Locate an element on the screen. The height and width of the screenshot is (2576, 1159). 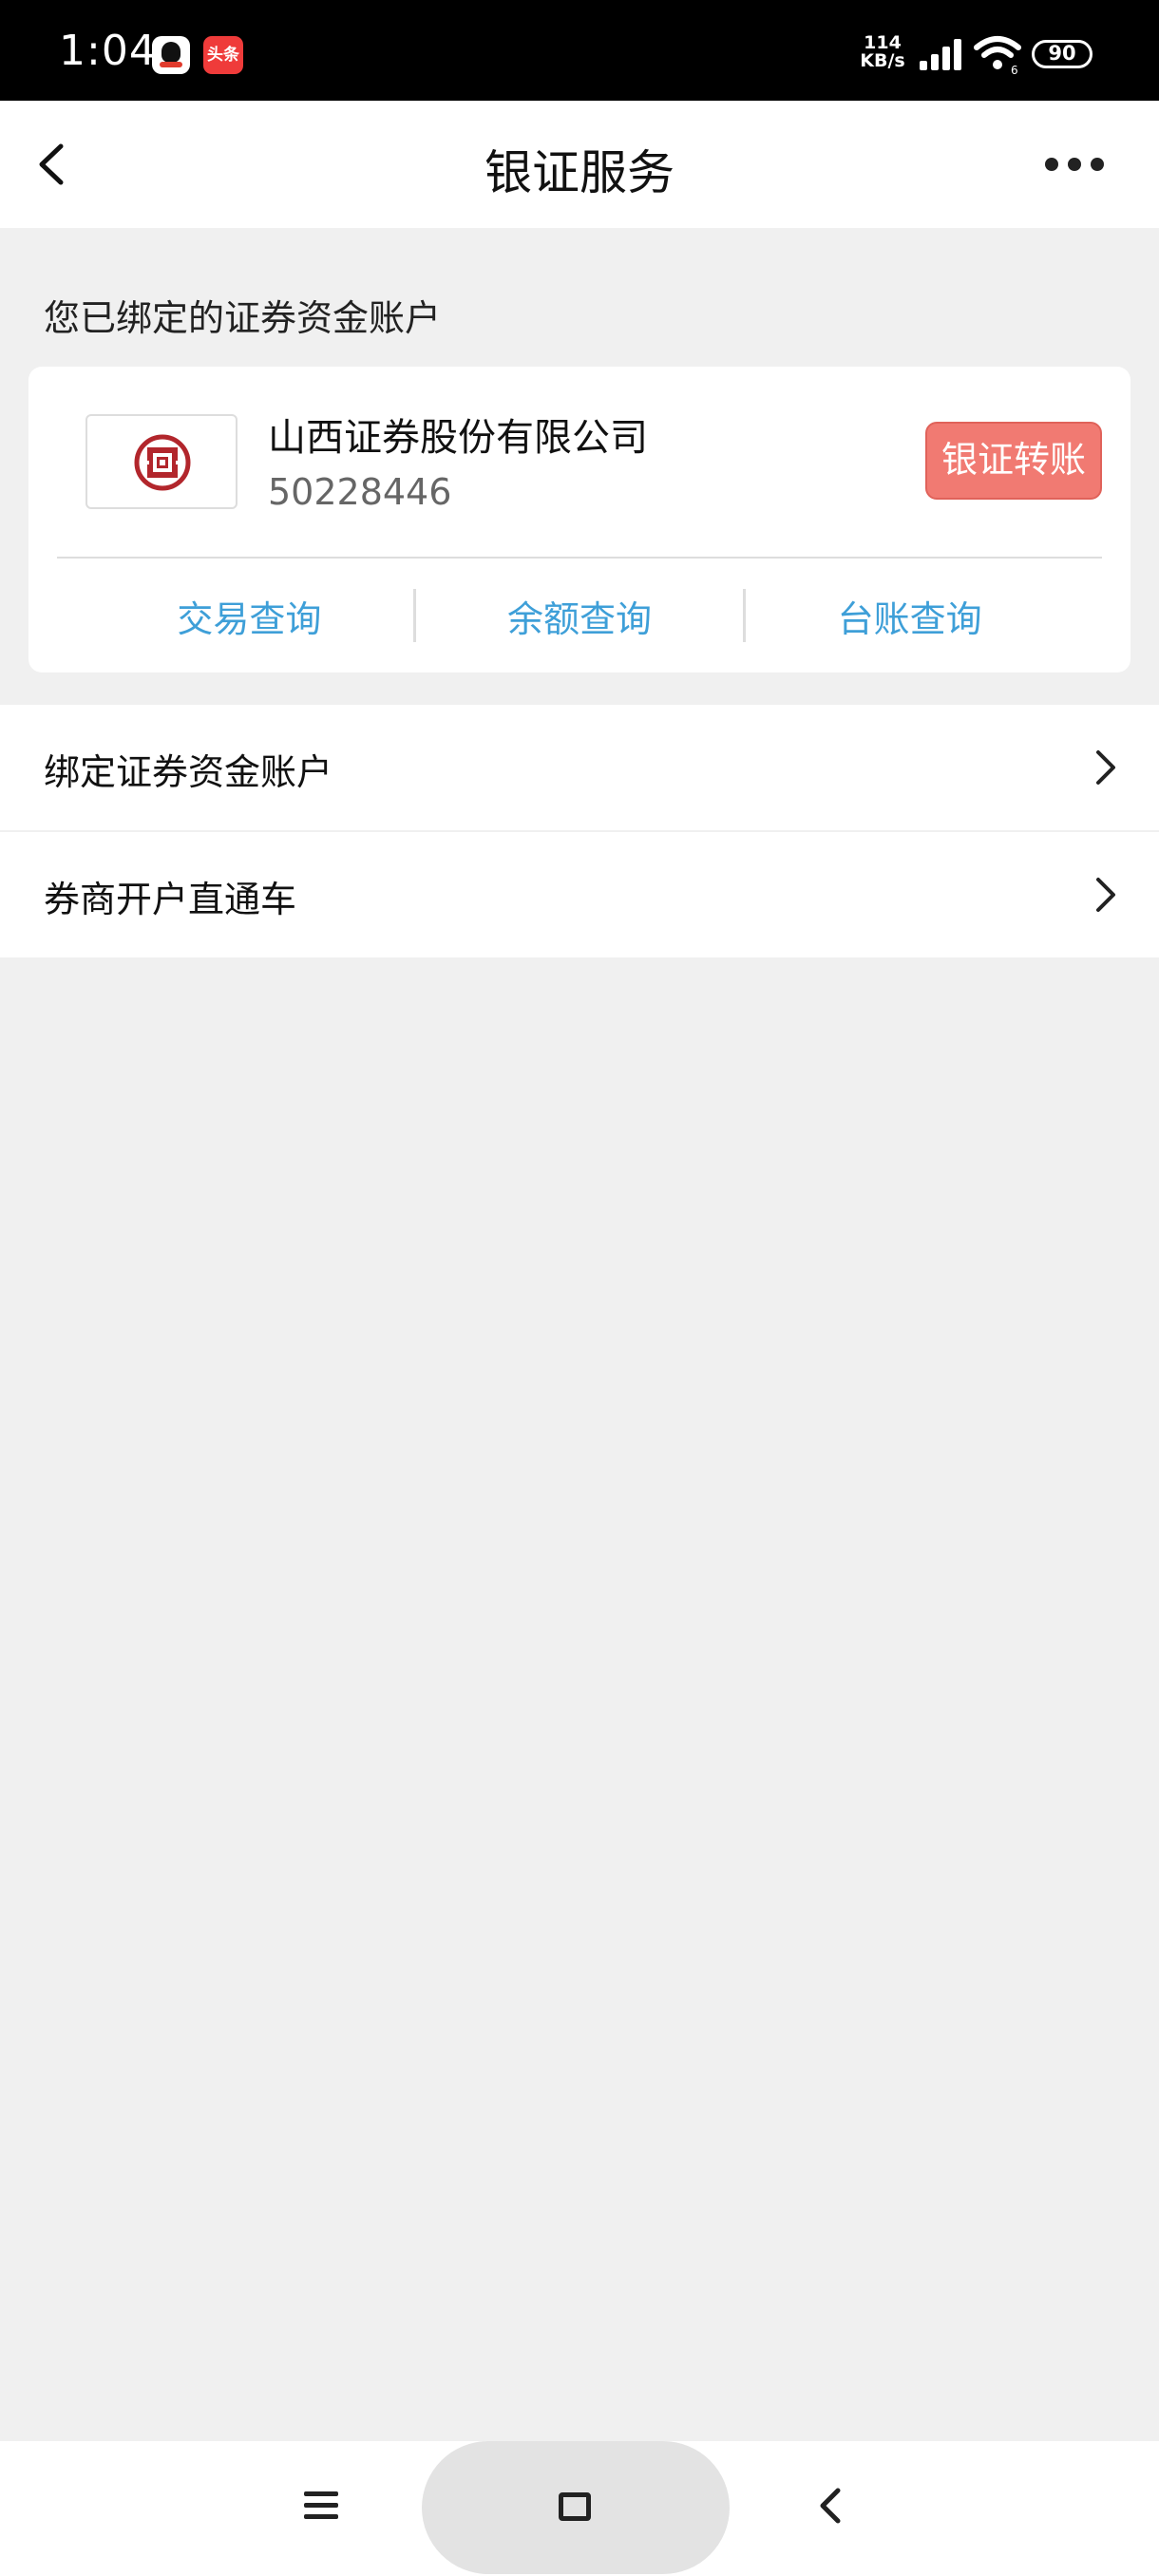
home-square-icon is located at coordinates (575, 2506).